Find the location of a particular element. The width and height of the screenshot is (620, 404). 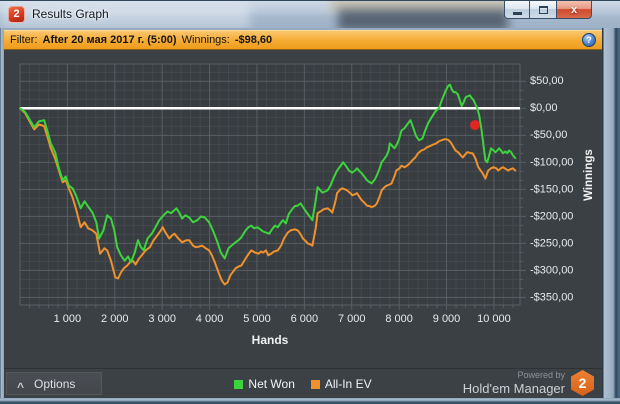

net-won-label: Net Won is located at coordinates (271, 384).